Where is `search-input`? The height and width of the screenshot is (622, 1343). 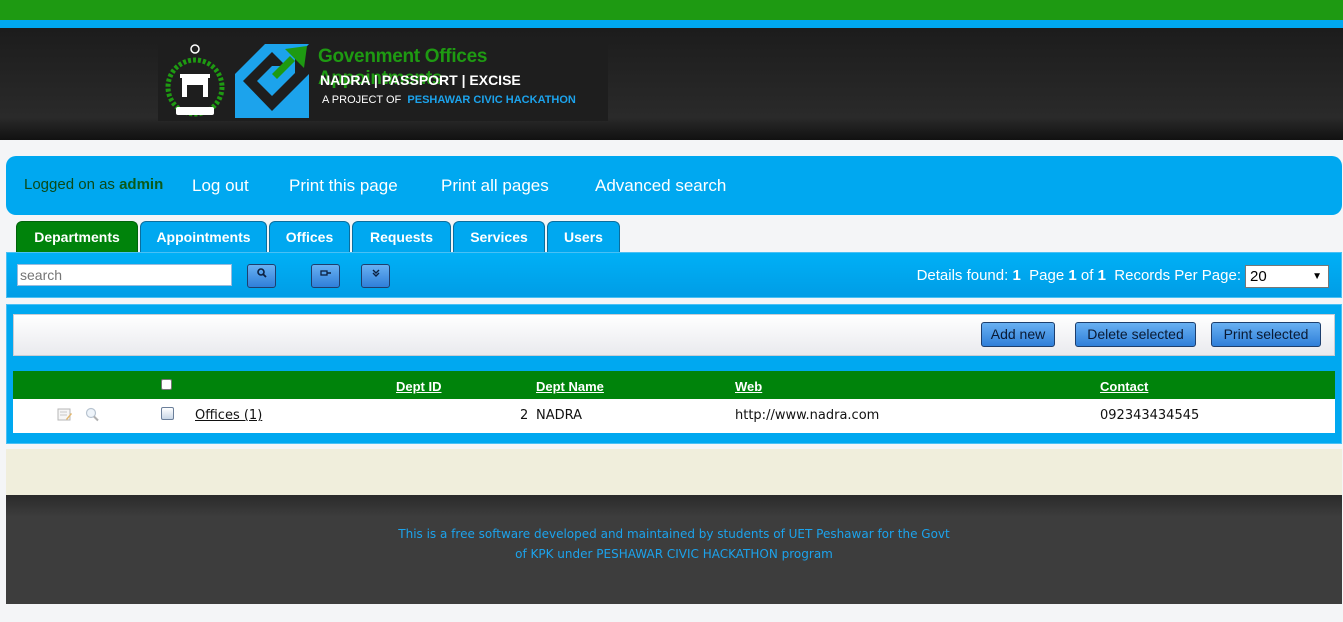
search-input is located at coordinates (124, 275).